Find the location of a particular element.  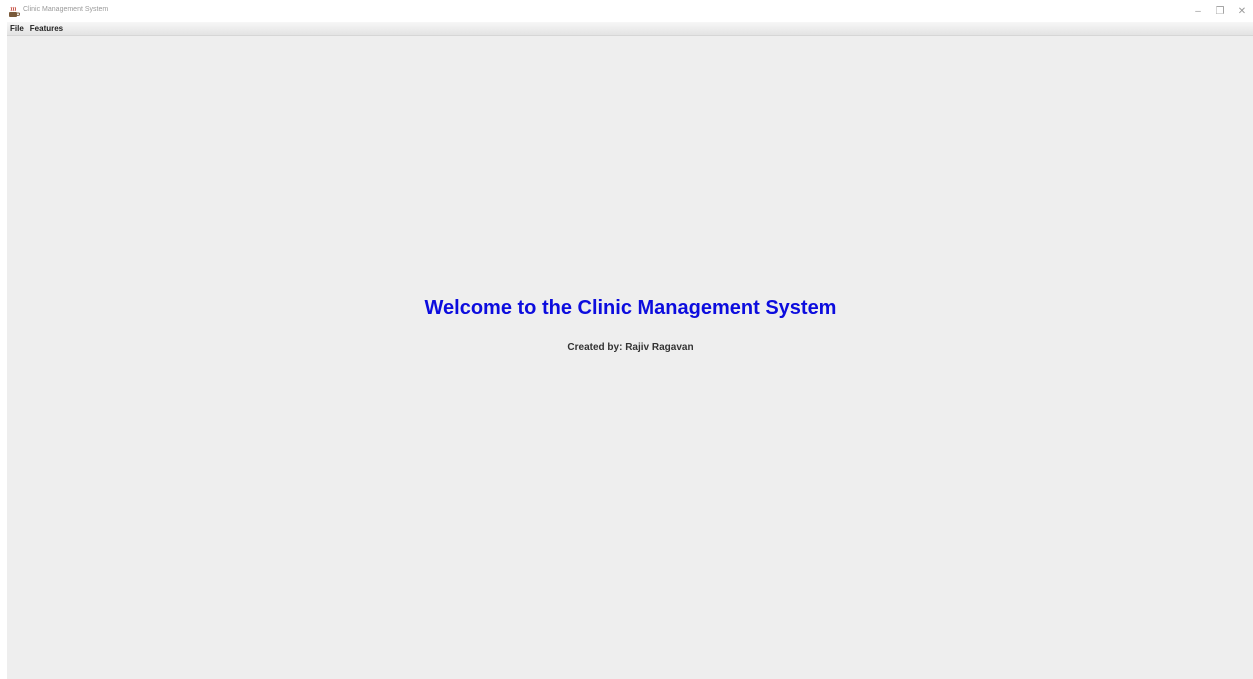

welcome-heading: Welcome to the Clinic Management System is located at coordinates (630, 308).